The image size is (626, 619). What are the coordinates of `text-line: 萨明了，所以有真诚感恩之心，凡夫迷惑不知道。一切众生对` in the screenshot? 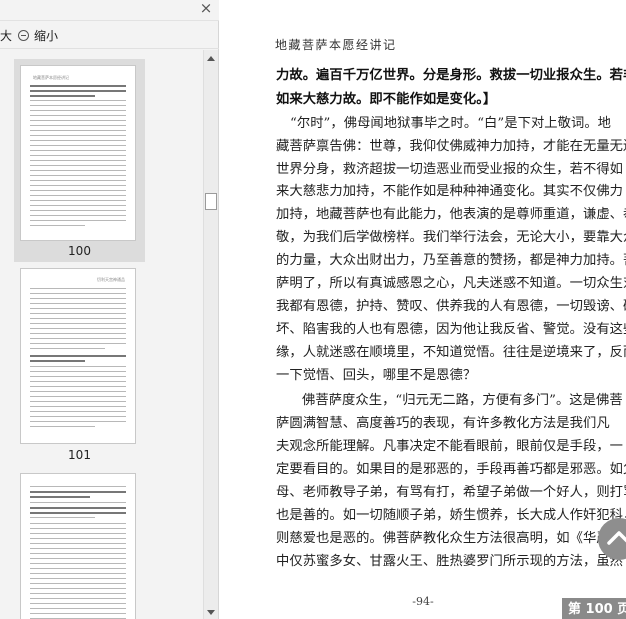 It's located at (451, 283).